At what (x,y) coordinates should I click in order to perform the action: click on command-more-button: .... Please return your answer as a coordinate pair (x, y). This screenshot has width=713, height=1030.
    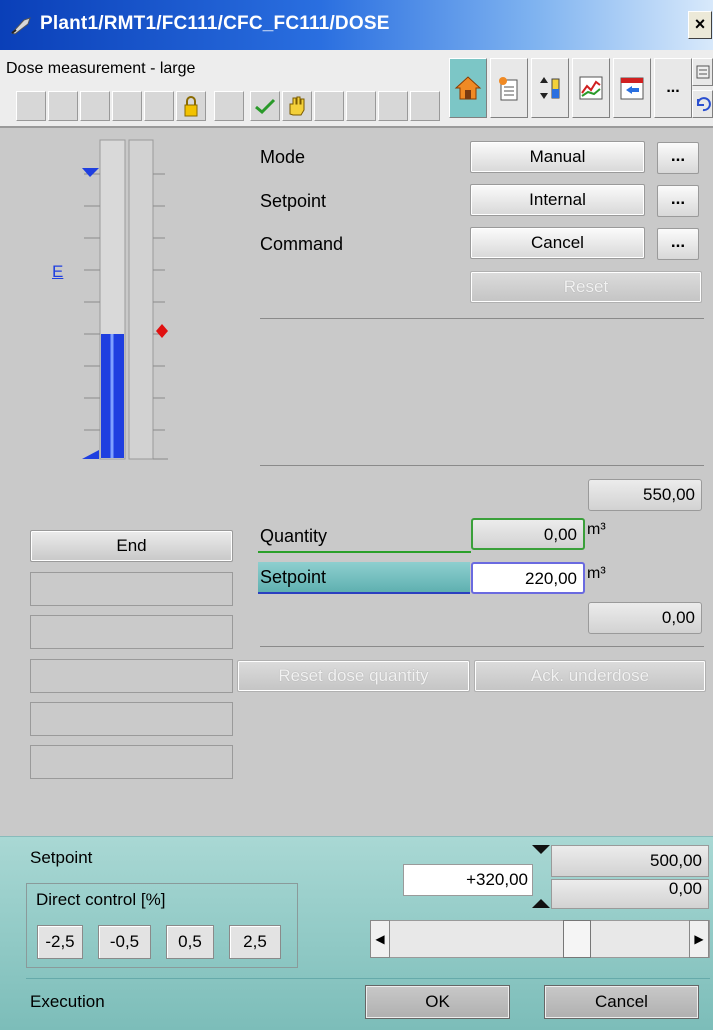
    Looking at the image, I should click on (678, 244).